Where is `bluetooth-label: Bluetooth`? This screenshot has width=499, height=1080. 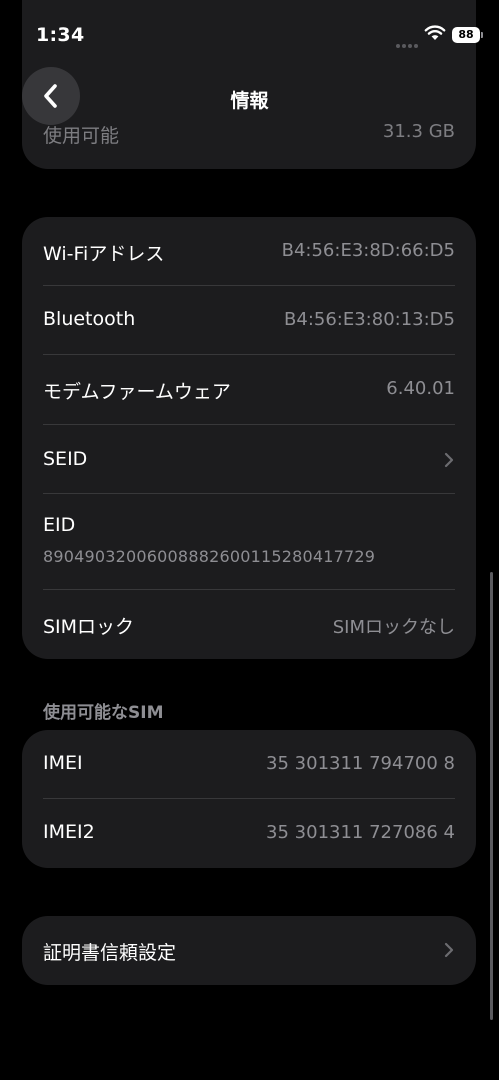
bluetooth-label: Bluetooth is located at coordinates (89, 319).